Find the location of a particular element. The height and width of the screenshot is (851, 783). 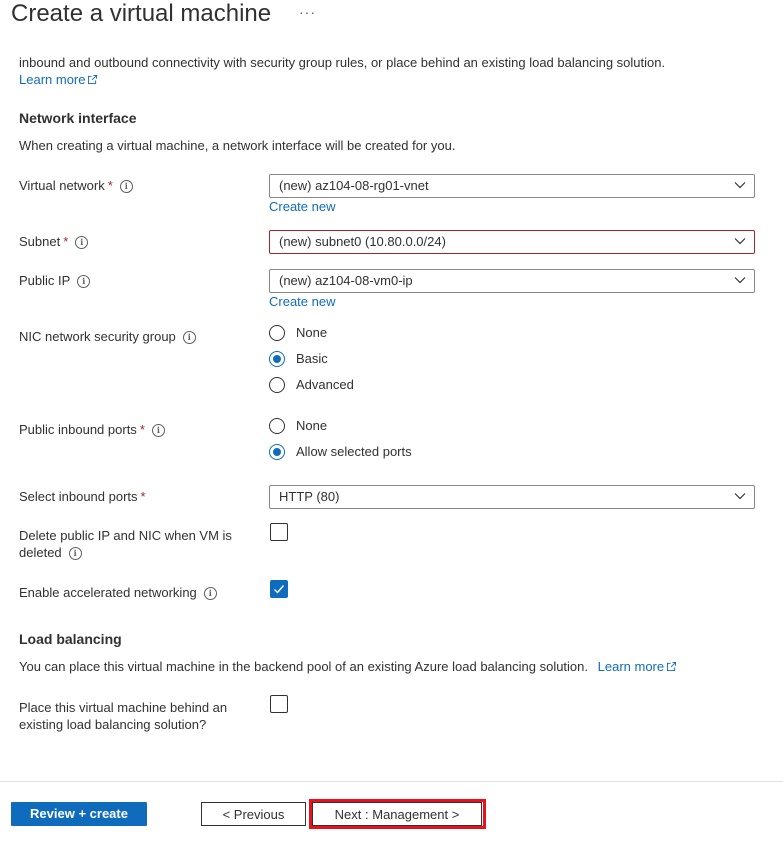

subnet-dropdown: (new) subnet0 (10.80.0.0/24) is located at coordinates (512, 242).